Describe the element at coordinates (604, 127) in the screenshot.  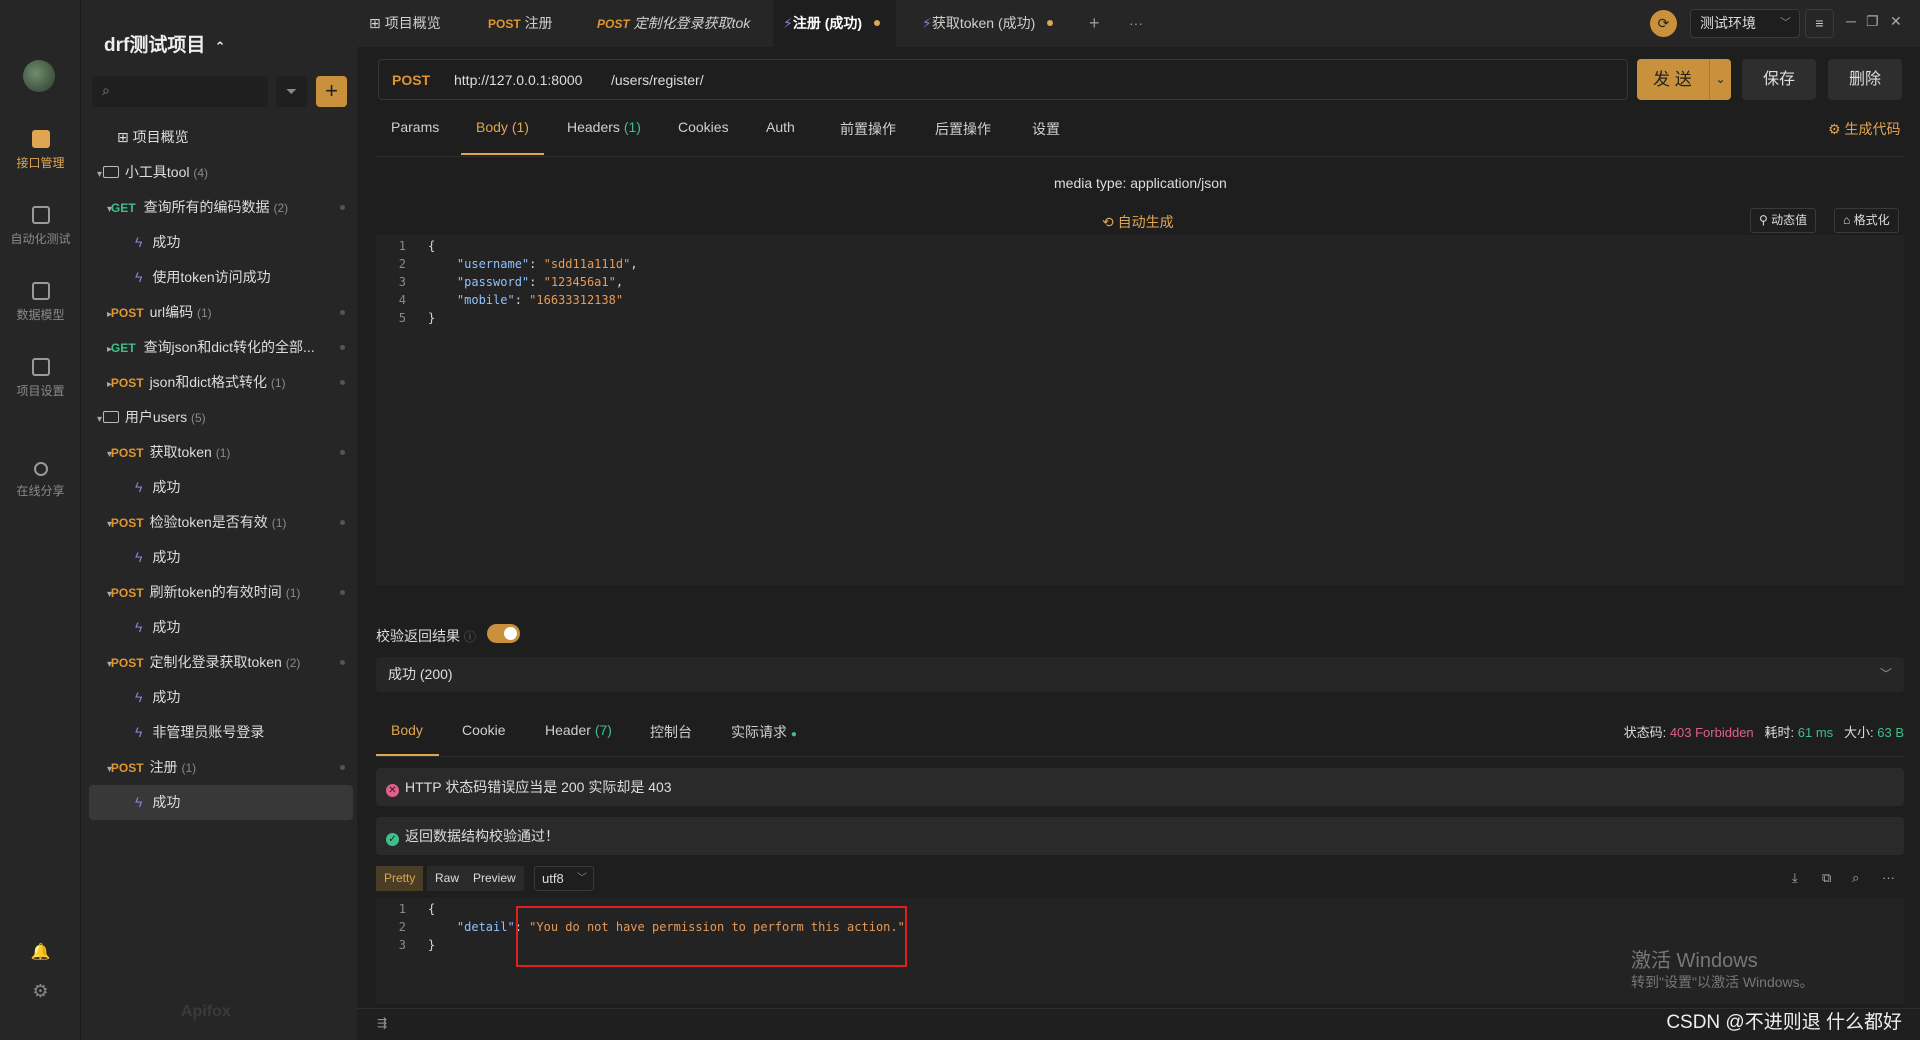
I see `request-tab-headers: Headers (1)` at that location.